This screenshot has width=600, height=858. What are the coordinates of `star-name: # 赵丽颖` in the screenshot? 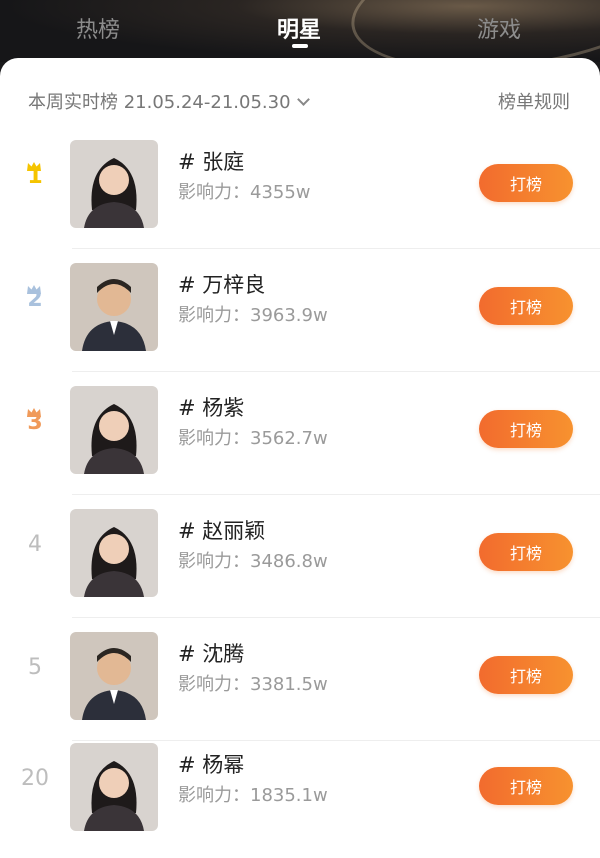 It's located at (221, 530).